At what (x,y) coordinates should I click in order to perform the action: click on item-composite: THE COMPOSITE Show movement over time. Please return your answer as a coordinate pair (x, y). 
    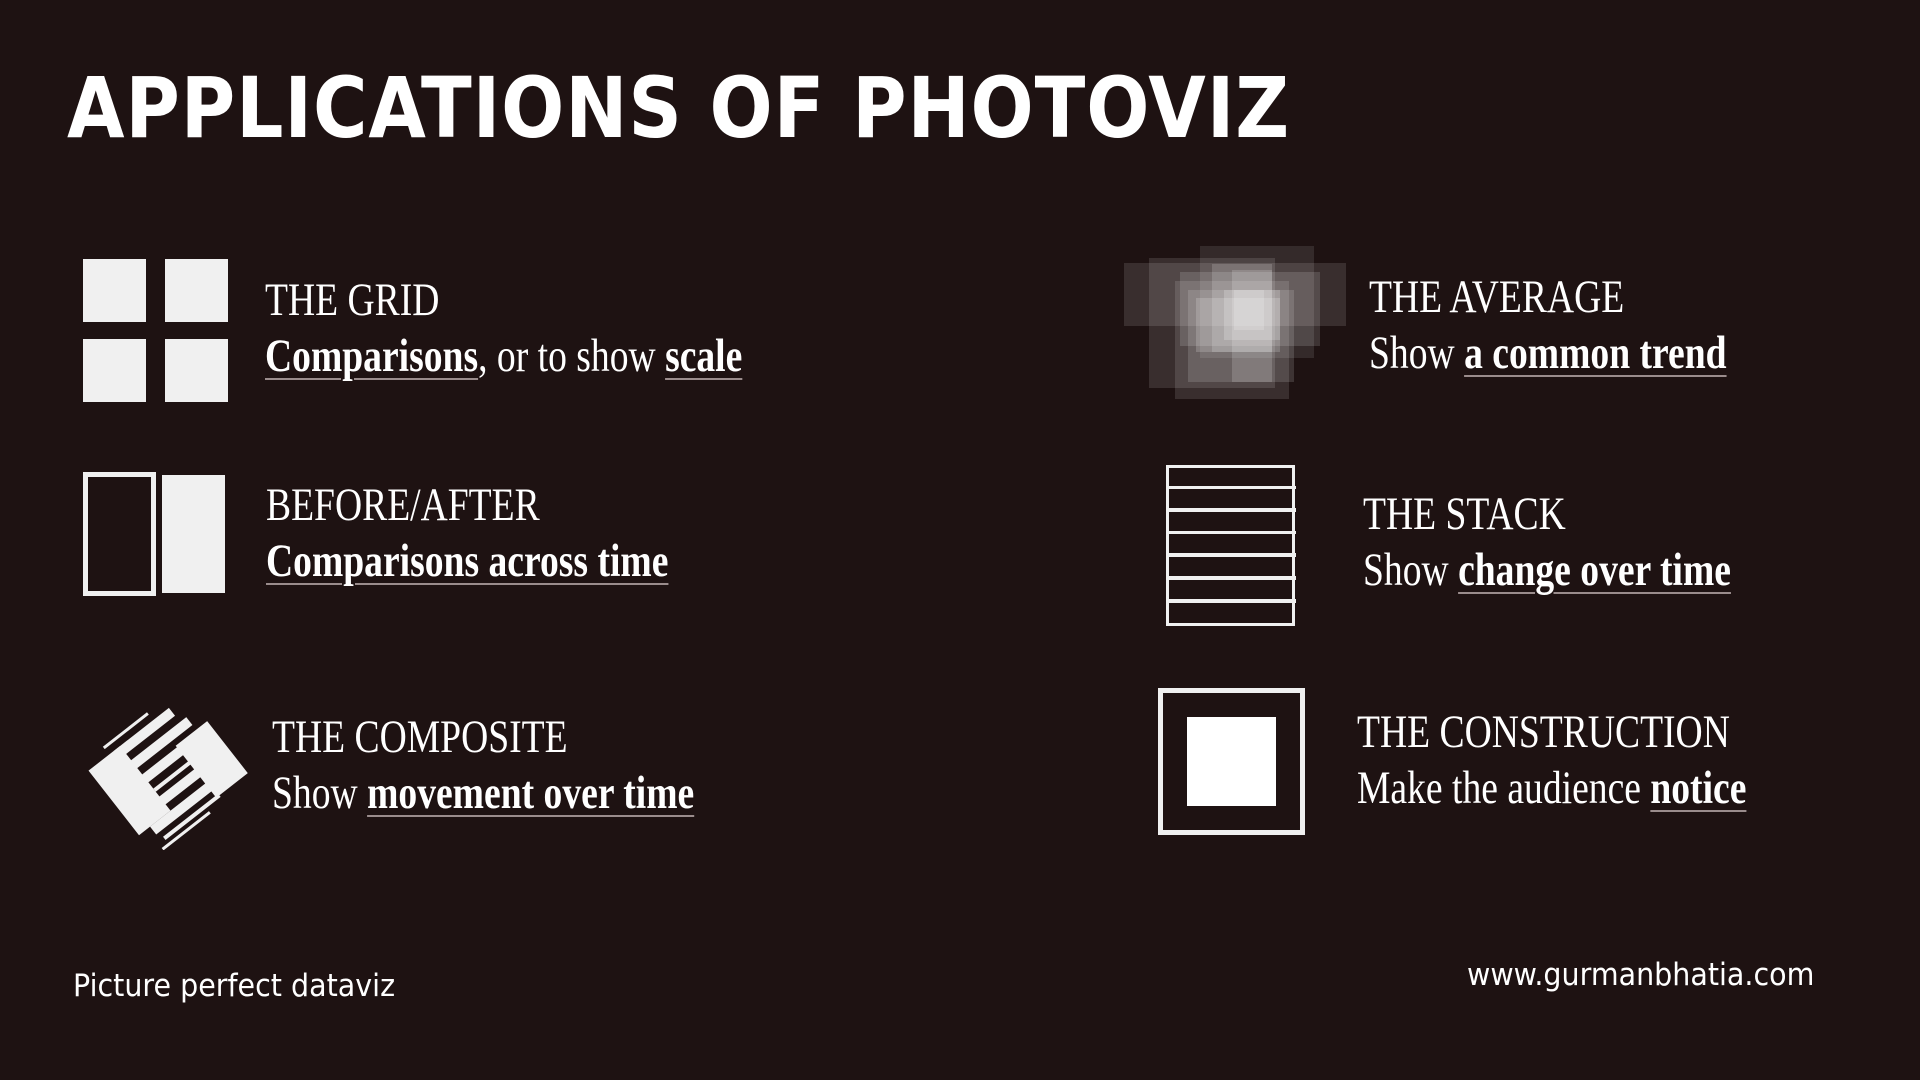
    Looking at the image, I should click on (483, 765).